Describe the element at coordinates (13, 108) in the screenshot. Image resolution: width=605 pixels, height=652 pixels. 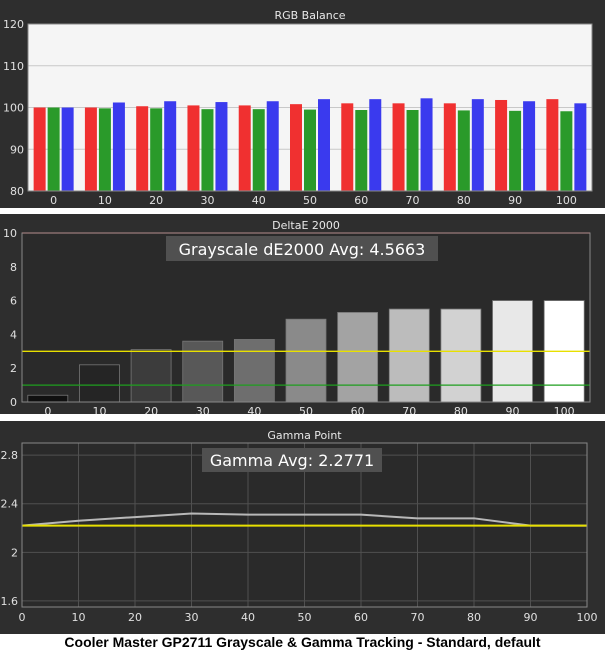
I see `y-tick-label: 100` at that location.